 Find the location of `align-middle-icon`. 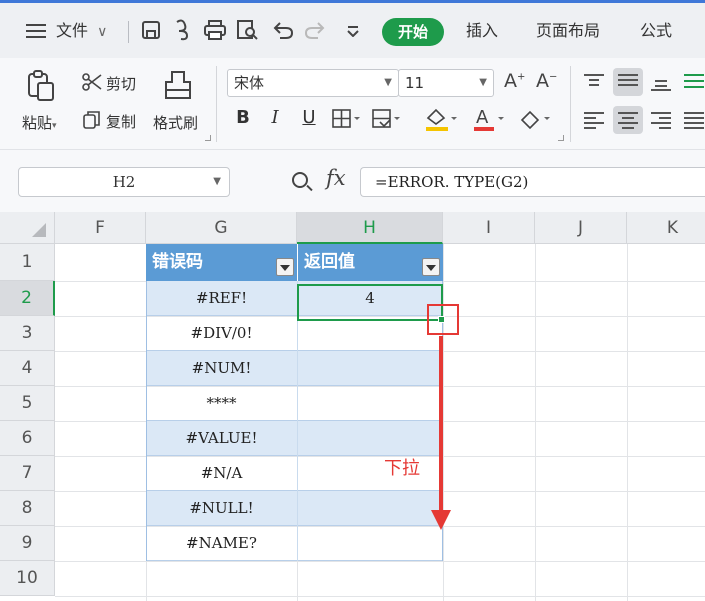

align-middle-icon is located at coordinates (628, 82).